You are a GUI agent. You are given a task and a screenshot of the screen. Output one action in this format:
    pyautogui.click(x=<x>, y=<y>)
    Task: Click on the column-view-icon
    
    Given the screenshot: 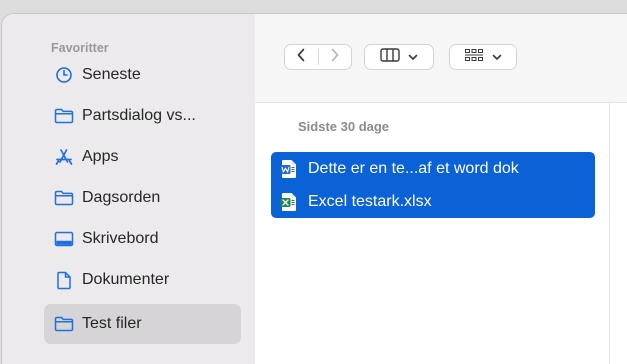 What is the action you would take?
    pyautogui.click(x=390, y=57)
    